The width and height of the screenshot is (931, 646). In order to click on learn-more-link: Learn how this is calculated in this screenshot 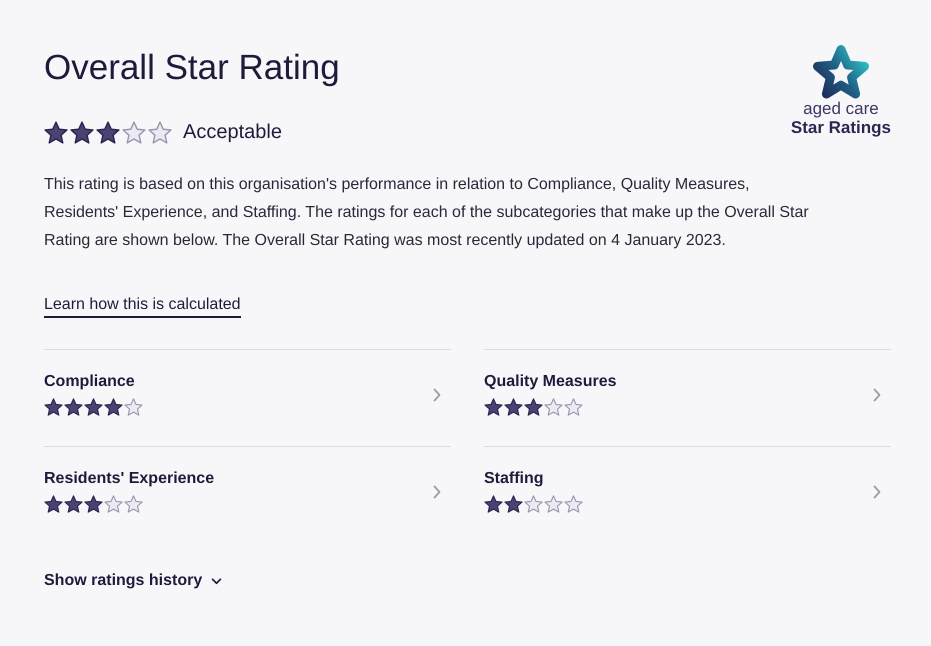, I will do `click(142, 306)`.